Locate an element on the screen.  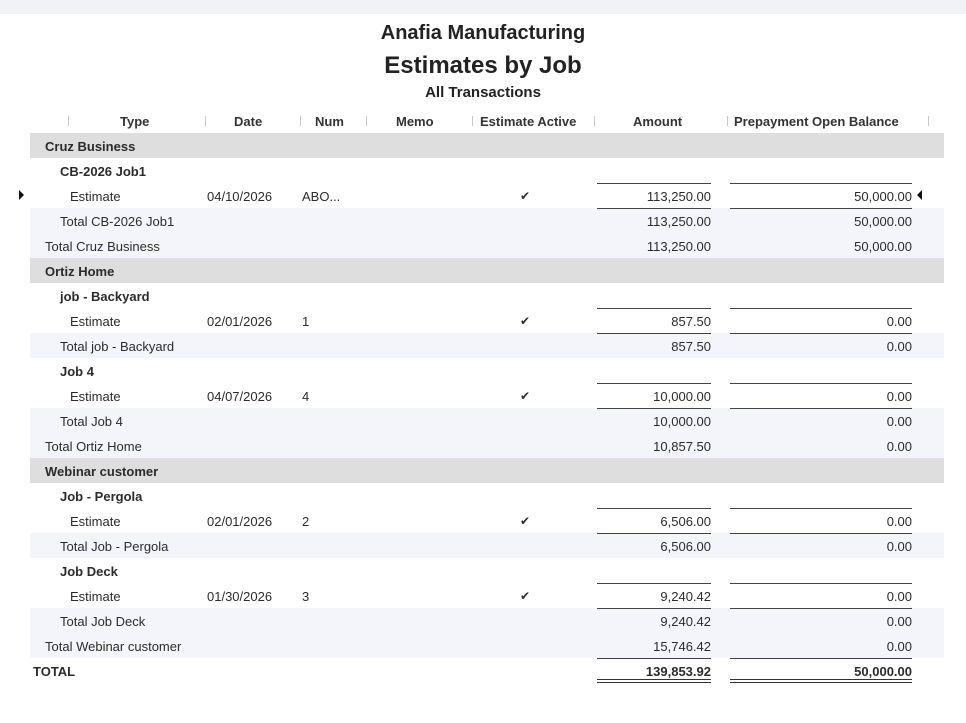
row-date: 04/07/2026 is located at coordinates (240, 396).